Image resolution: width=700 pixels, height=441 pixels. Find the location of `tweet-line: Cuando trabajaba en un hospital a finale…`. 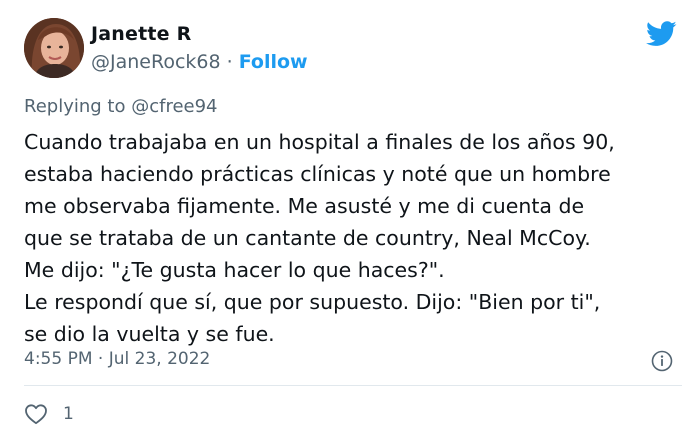

tweet-line: Cuando trabajaba en un hospital a finale… is located at coordinates (319, 142).